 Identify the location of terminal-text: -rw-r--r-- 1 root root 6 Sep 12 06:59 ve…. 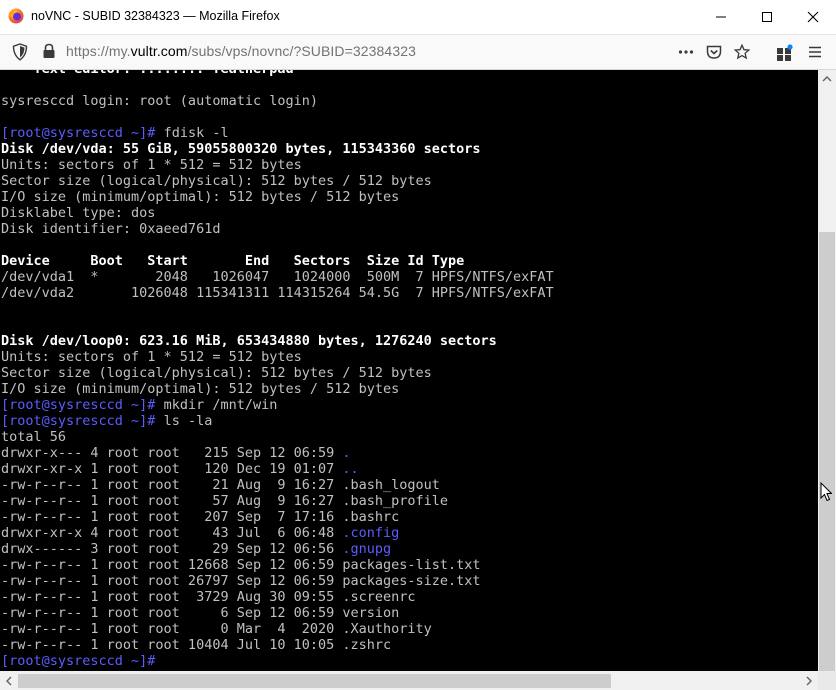
(200, 613).